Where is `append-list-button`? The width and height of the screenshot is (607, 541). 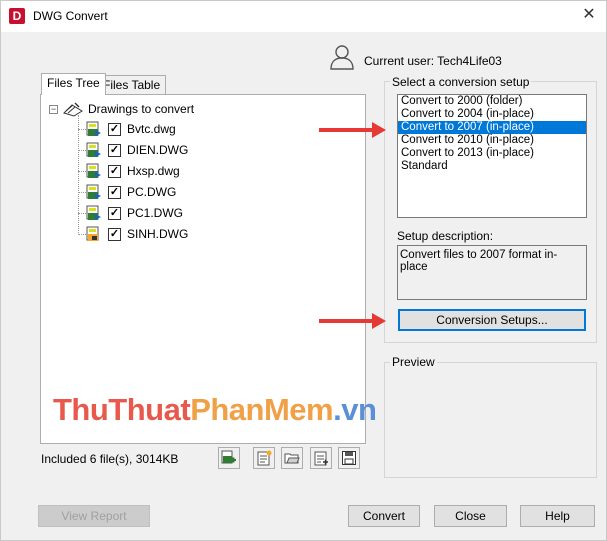 append-list-button is located at coordinates (321, 458).